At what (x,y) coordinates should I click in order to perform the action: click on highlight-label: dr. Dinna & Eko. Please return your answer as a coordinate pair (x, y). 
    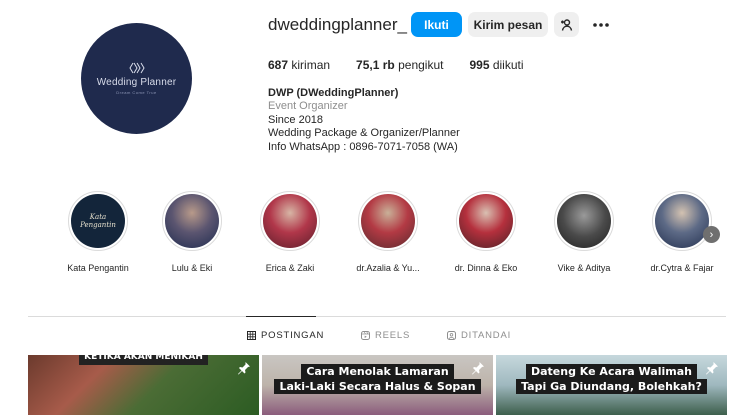
    Looking at the image, I should click on (486, 268).